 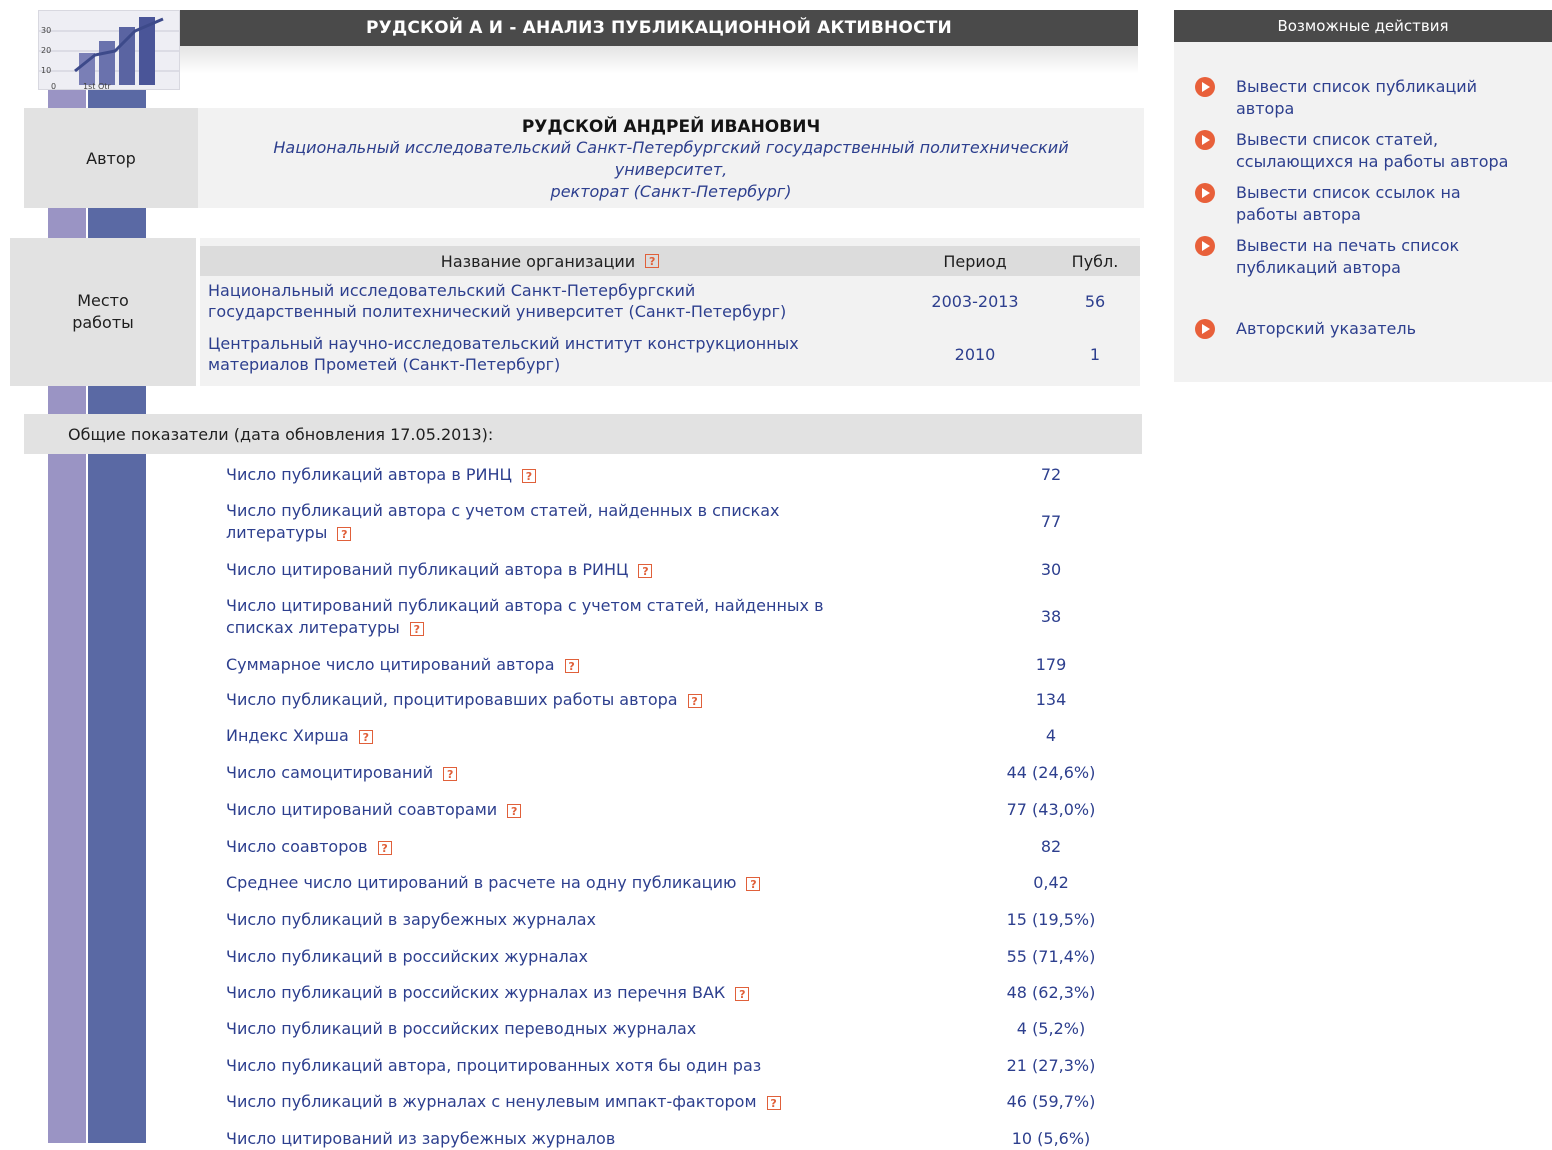 What do you see at coordinates (1095, 354) in the screenshot?
I see `workplace-pubs-link: 1` at bounding box center [1095, 354].